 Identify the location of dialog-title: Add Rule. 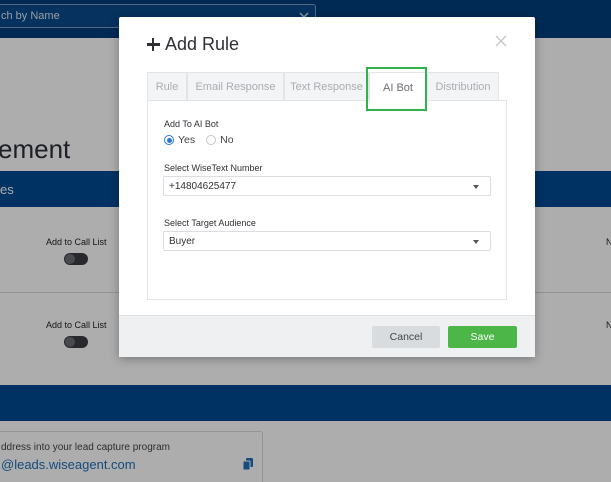
(193, 44).